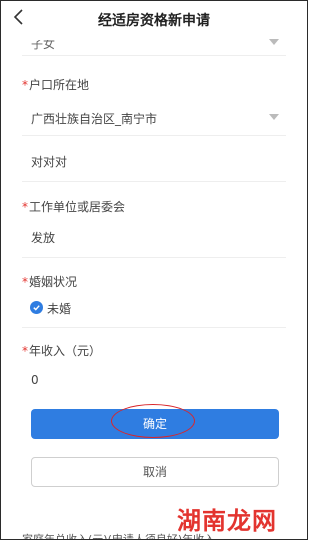 The image size is (320, 540). I want to click on cancel-button: 取消, so click(155, 472).